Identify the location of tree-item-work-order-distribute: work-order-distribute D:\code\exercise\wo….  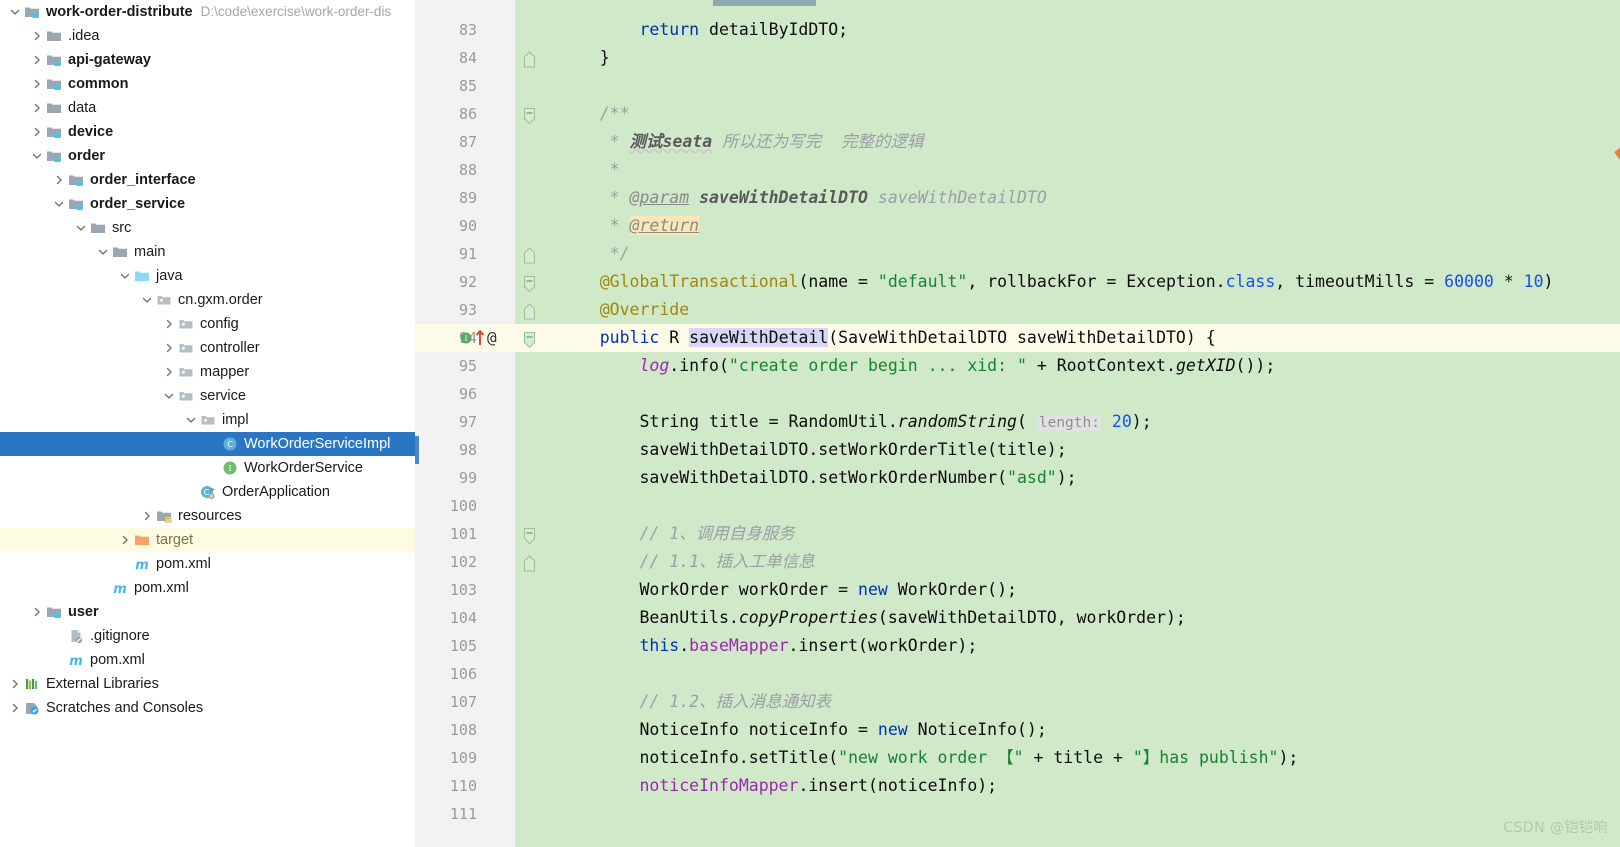
(207, 12).